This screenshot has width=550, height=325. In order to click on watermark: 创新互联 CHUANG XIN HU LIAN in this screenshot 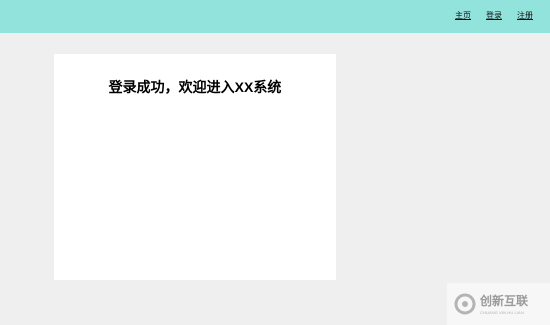, I will do `click(498, 304)`.